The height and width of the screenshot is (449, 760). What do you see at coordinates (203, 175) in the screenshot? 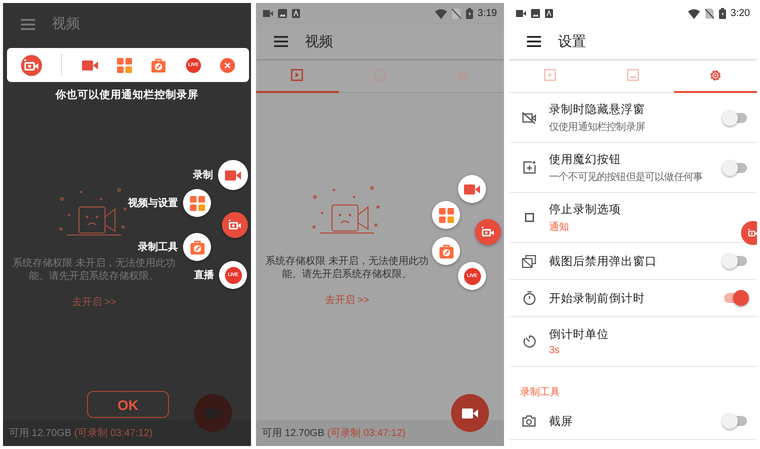
I see `menu-label: 录制` at bounding box center [203, 175].